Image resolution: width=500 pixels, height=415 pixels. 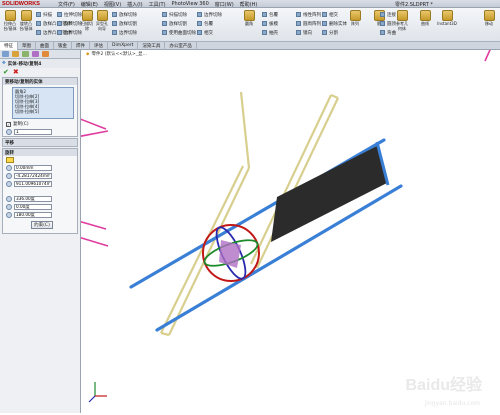 I want to click on menu-help: 帮助(H), so click(x=249, y=4).